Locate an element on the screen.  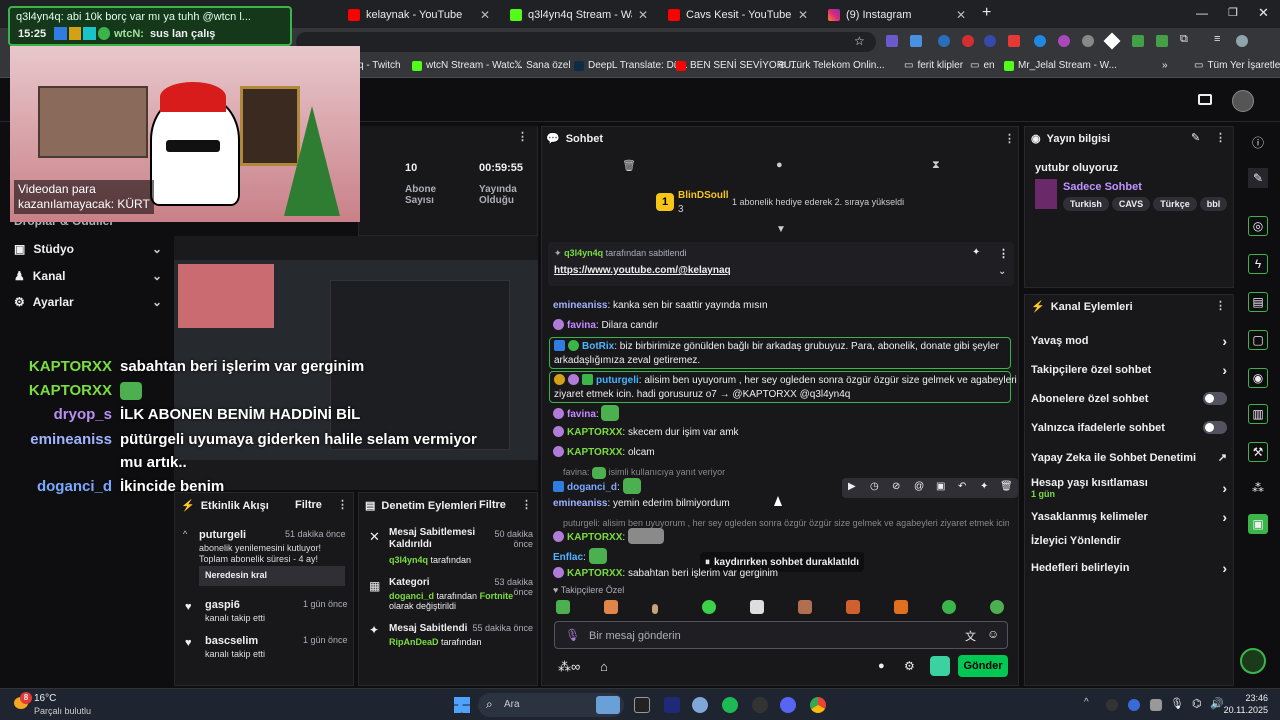
microphone-icon: 🎙 is located at coordinates (1177, 703).